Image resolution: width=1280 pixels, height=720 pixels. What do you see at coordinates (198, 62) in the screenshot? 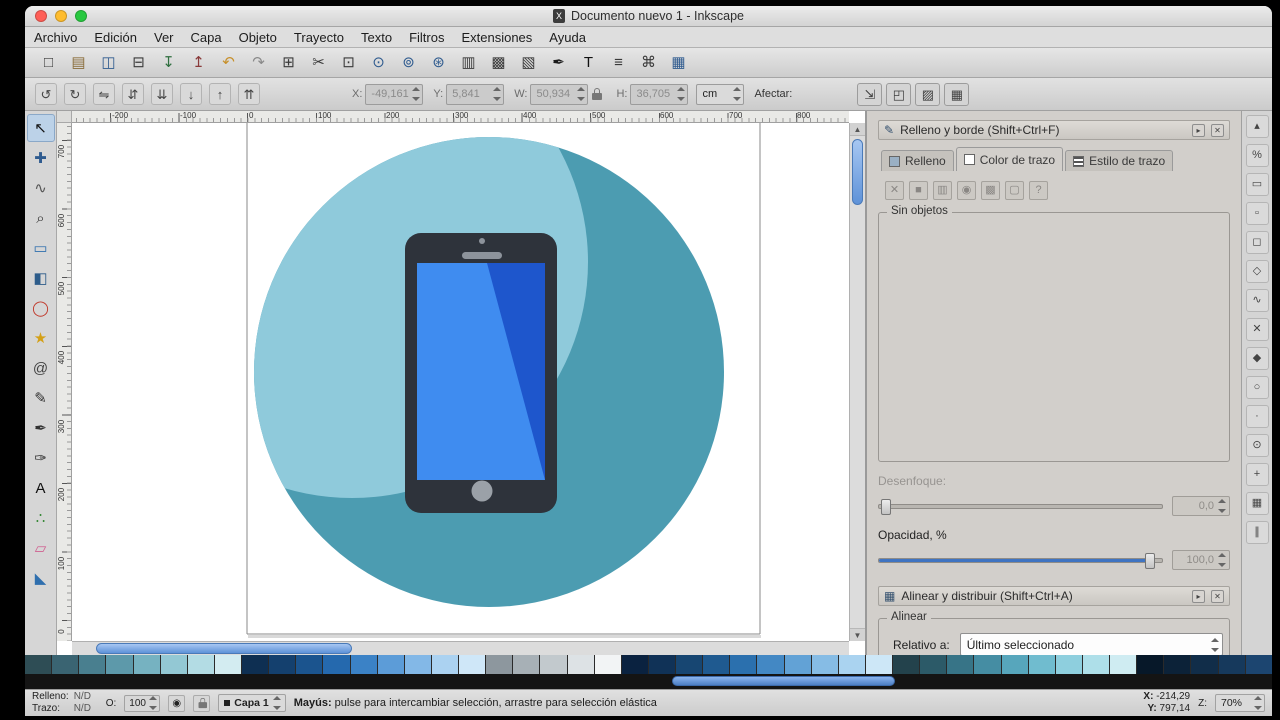
I see `export-button: ↥` at bounding box center [198, 62].